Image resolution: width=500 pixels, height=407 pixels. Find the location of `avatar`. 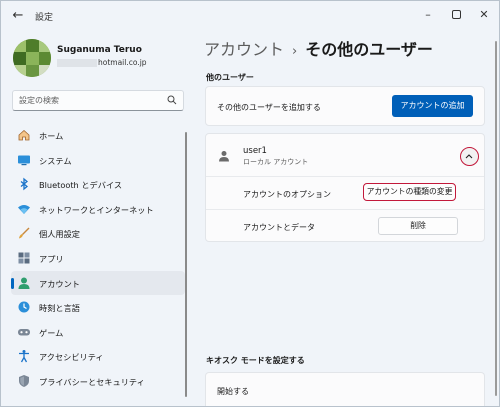

avatar is located at coordinates (32, 58).